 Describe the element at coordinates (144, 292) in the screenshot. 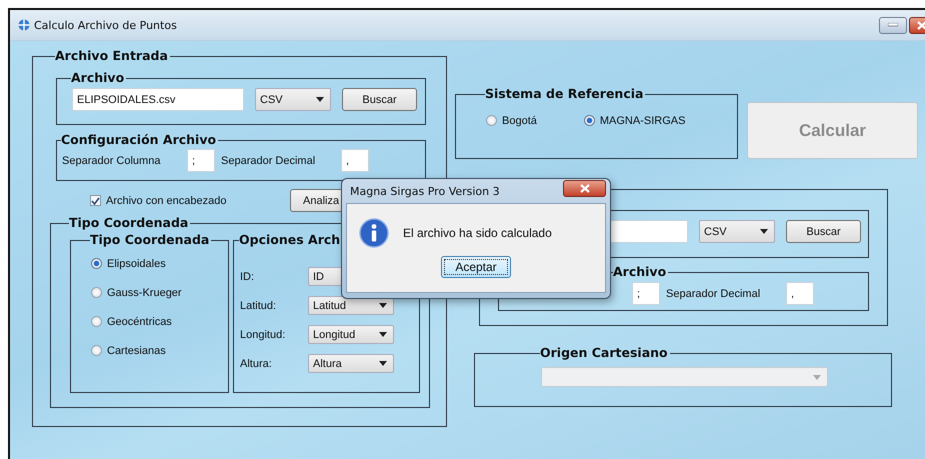

I see `radio-label: Gauss-Krueger` at that location.